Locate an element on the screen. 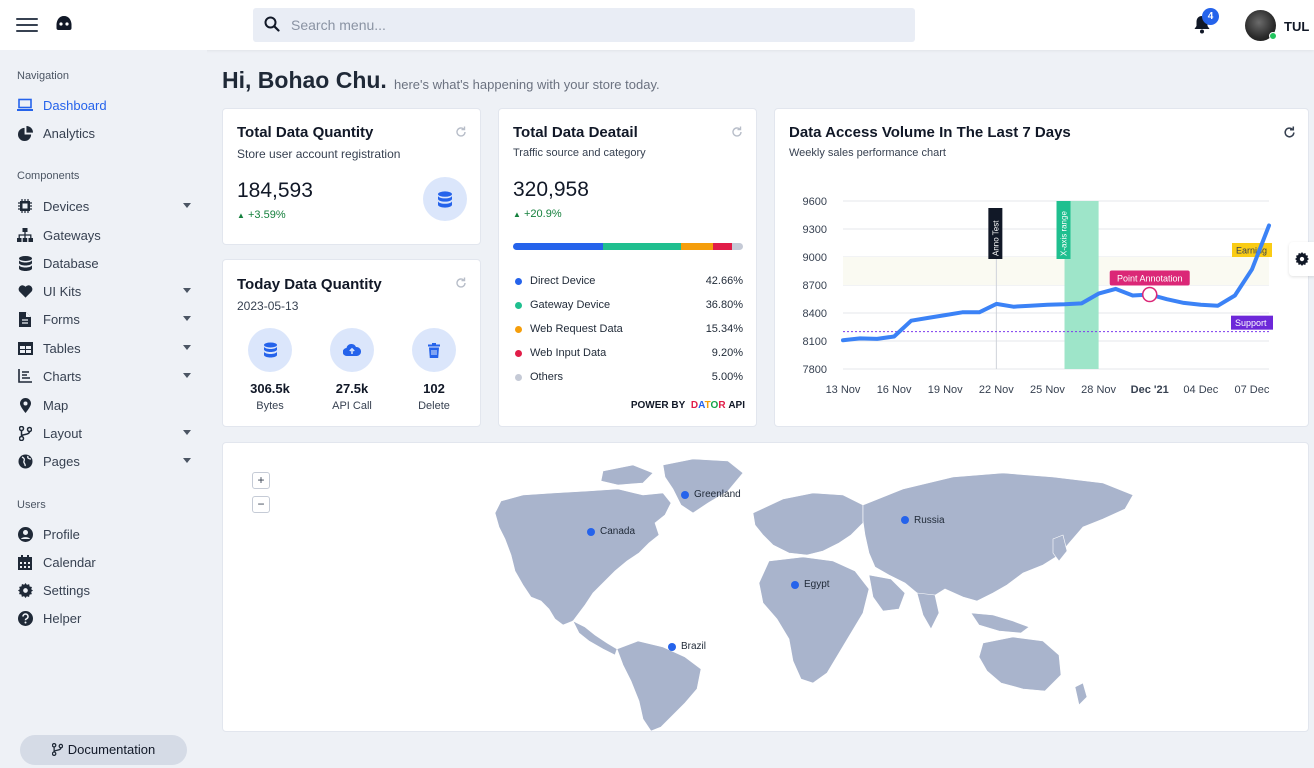  card-title: Today Data Quantity is located at coordinates (309, 284).